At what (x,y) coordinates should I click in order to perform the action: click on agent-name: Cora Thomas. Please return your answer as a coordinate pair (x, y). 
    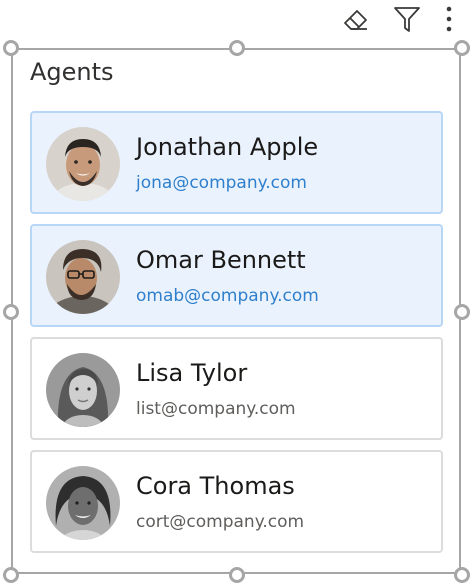
    Looking at the image, I should click on (215, 486).